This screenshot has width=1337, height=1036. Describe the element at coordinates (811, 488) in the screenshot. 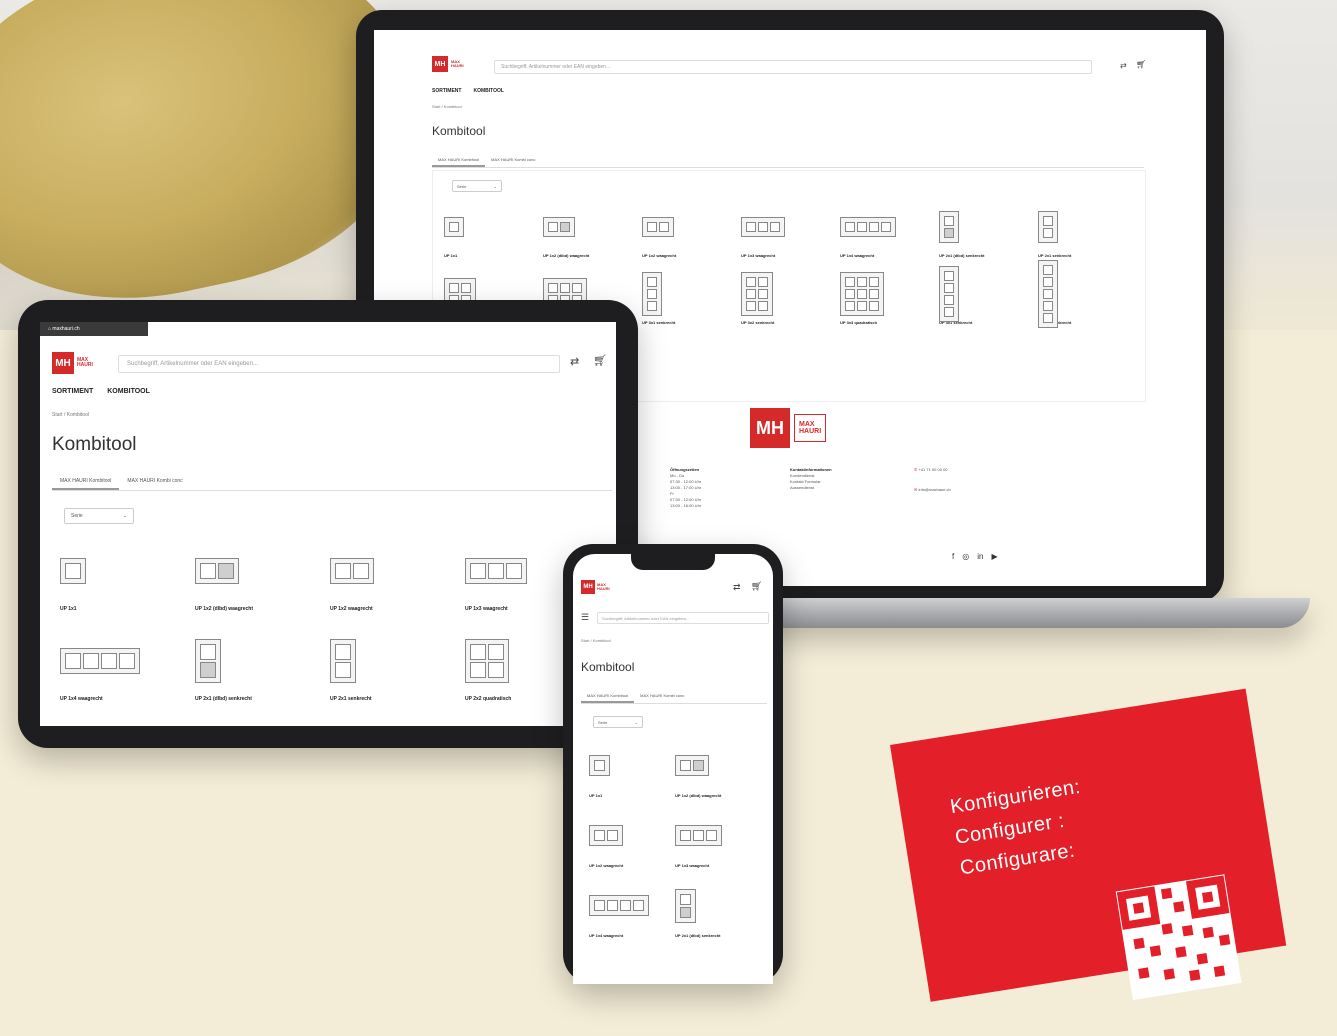

I see `footer-contact-link: Aussendienst` at that location.